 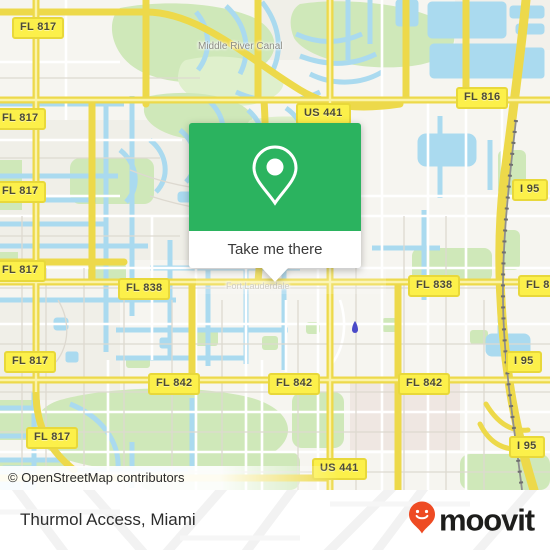 What do you see at coordinates (258, 286) in the screenshot?
I see `map-label-fort-lauderdale: Fort Lauderdale` at bounding box center [258, 286].